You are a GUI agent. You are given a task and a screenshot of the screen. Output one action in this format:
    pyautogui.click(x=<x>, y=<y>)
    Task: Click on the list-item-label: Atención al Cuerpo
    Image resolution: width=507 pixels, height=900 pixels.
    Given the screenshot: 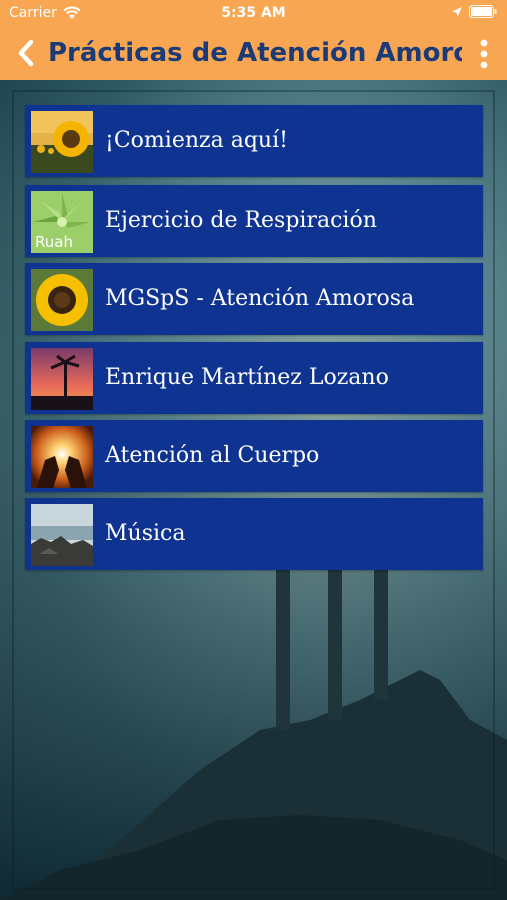 What is the action you would take?
    pyautogui.click(x=212, y=455)
    